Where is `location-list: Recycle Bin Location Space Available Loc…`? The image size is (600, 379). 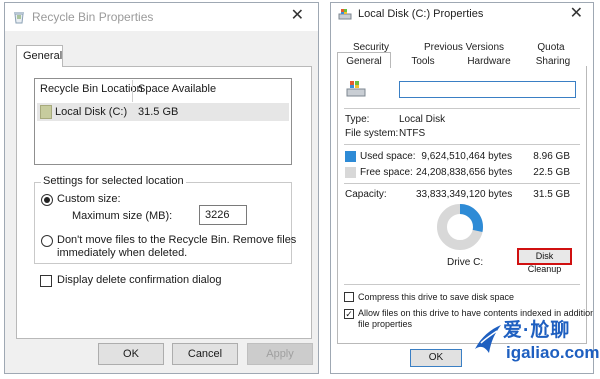 location-list: Recycle Bin Location Space Available Loc… is located at coordinates (163, 121).